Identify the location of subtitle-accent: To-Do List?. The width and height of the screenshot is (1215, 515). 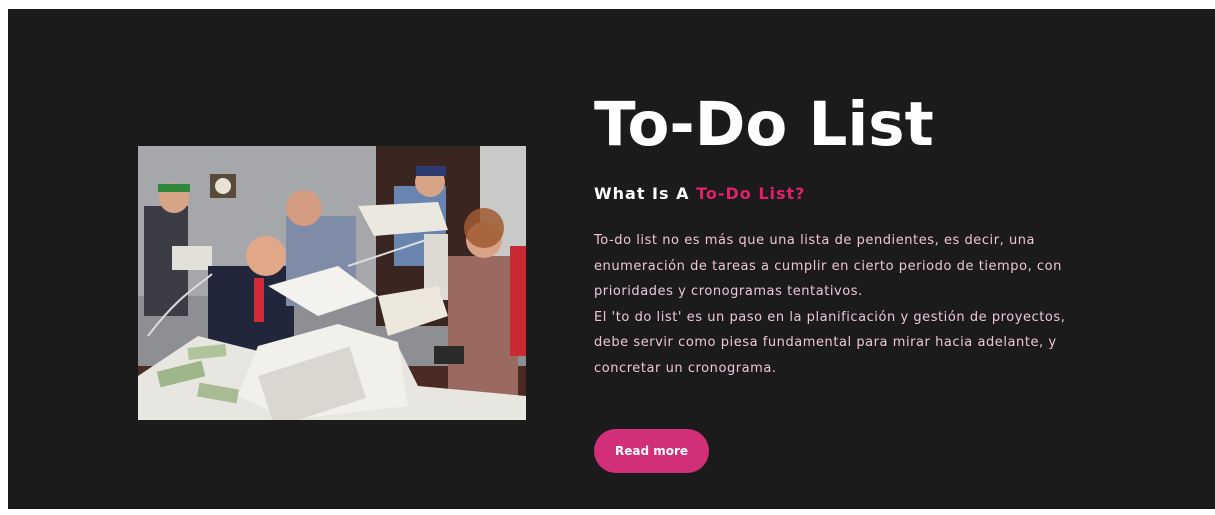
(751, 193).